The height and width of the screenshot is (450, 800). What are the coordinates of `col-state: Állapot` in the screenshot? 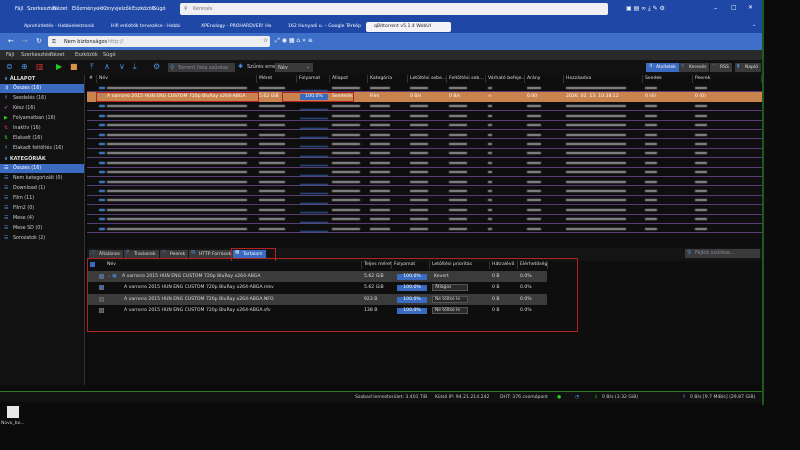 It's located at (349, 79).